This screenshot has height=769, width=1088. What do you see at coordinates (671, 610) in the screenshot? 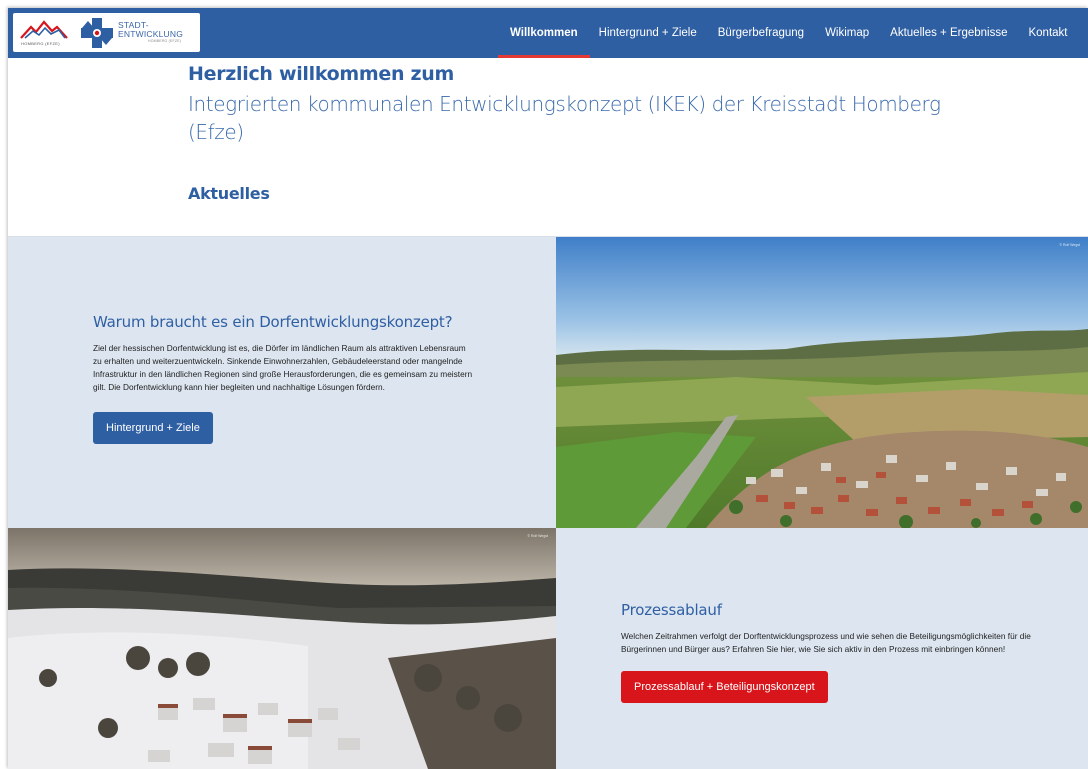
I see `prozessablauf-title: Prozessablauf` at bounding box center [671, 610].